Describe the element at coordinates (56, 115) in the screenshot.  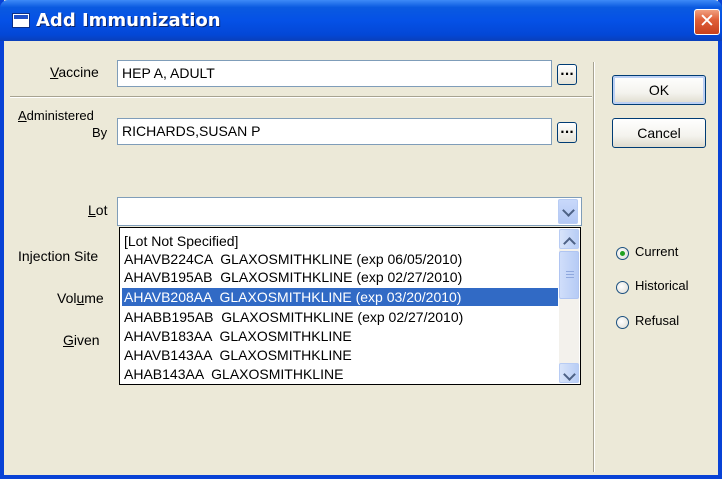
I see `administered-by-label: Administered` at that location.